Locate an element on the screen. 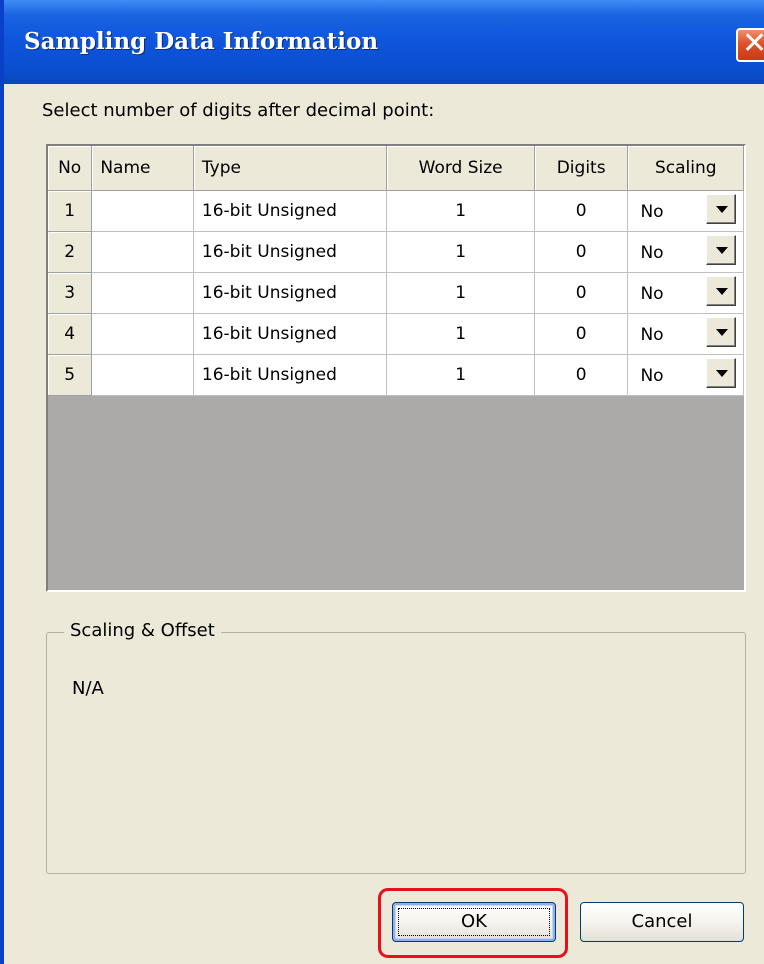 The image size is (764, 964). column-header-name: Name is located at coordinates (142, 168).